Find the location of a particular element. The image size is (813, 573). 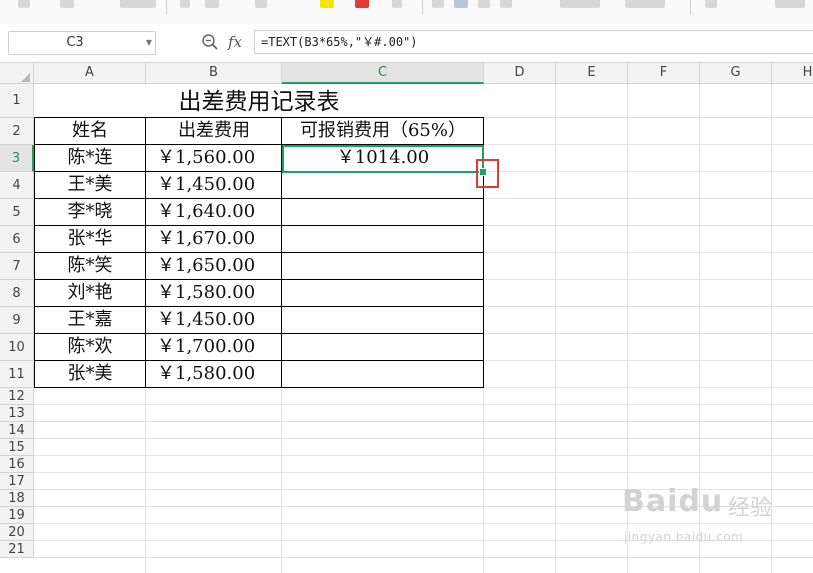

highlight-color-icon is located at coordinates (327, 4).